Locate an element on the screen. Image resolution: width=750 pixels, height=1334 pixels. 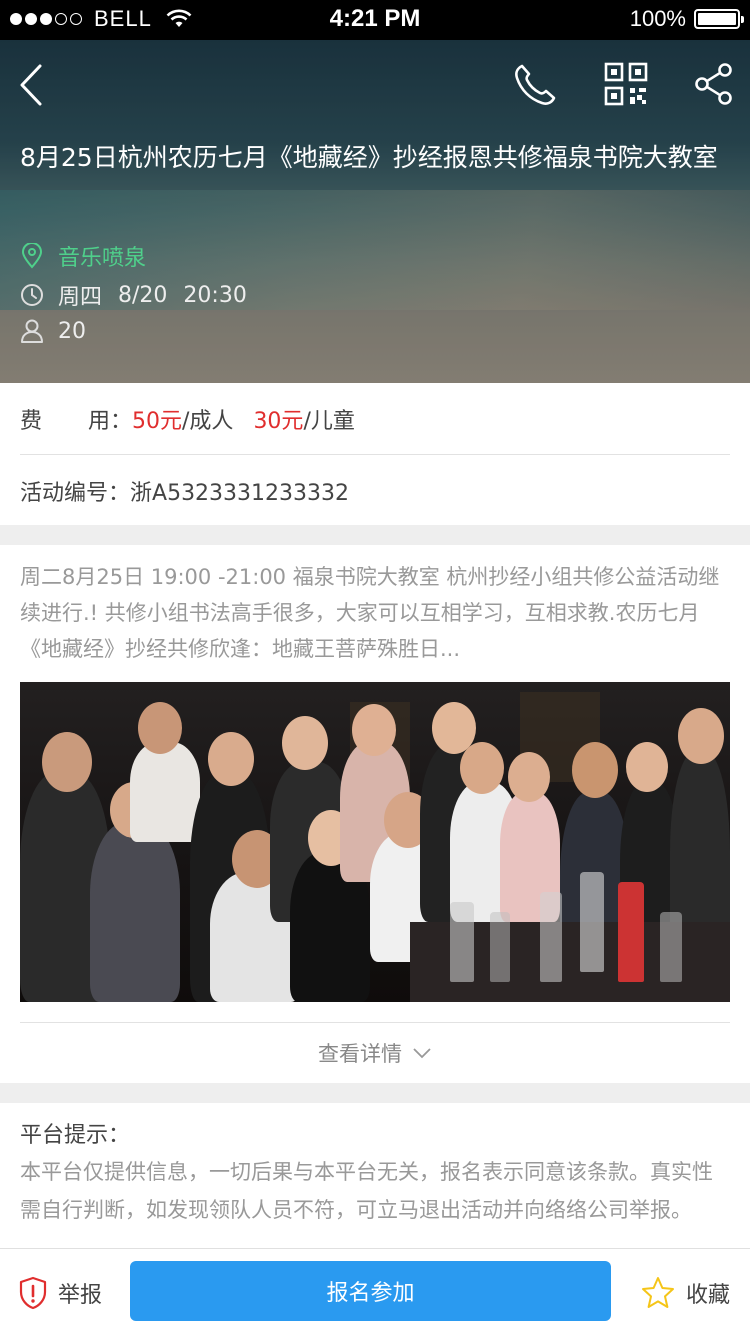
event-location-row: 音乐喷泉 is located at coordinates (83, 256).